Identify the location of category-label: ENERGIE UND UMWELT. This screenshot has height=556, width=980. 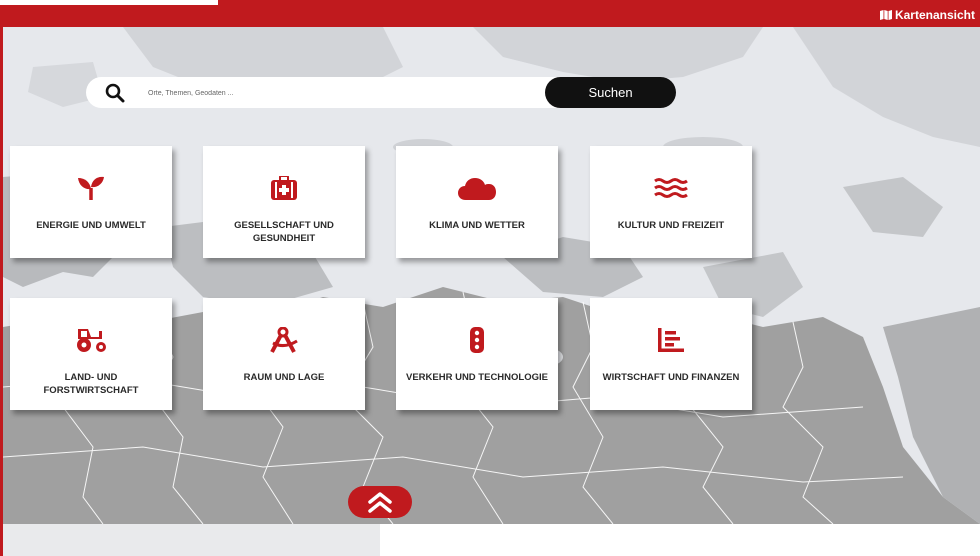
(91, 225).